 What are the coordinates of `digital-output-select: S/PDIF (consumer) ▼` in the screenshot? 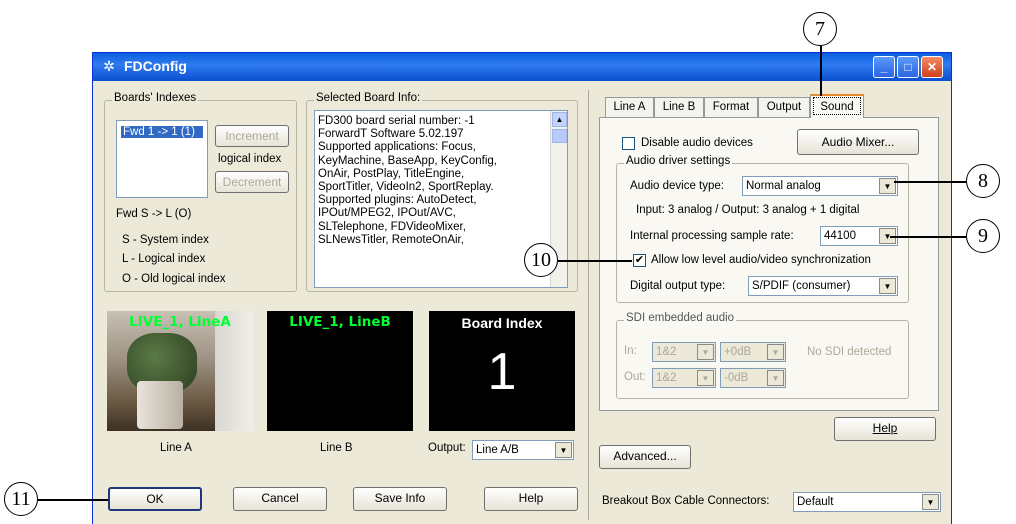 It's located at (823, 286).